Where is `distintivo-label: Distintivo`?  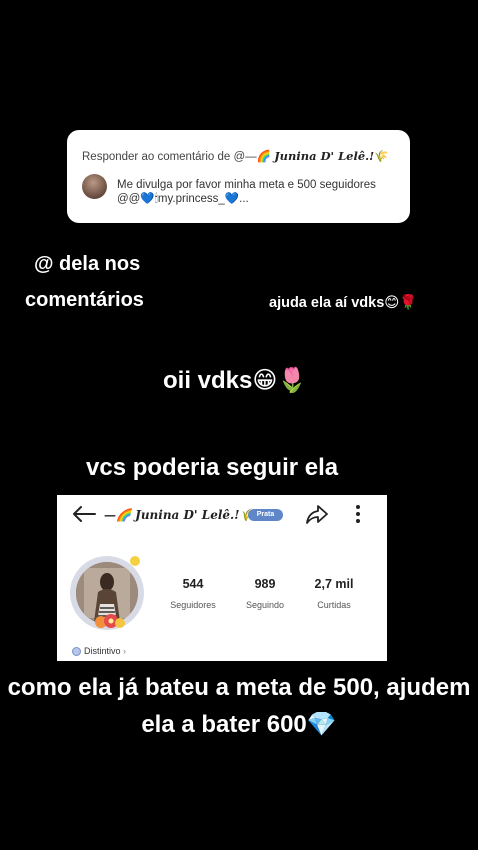 distintivo-label: Distintivo is located at coordinates (102, 651).